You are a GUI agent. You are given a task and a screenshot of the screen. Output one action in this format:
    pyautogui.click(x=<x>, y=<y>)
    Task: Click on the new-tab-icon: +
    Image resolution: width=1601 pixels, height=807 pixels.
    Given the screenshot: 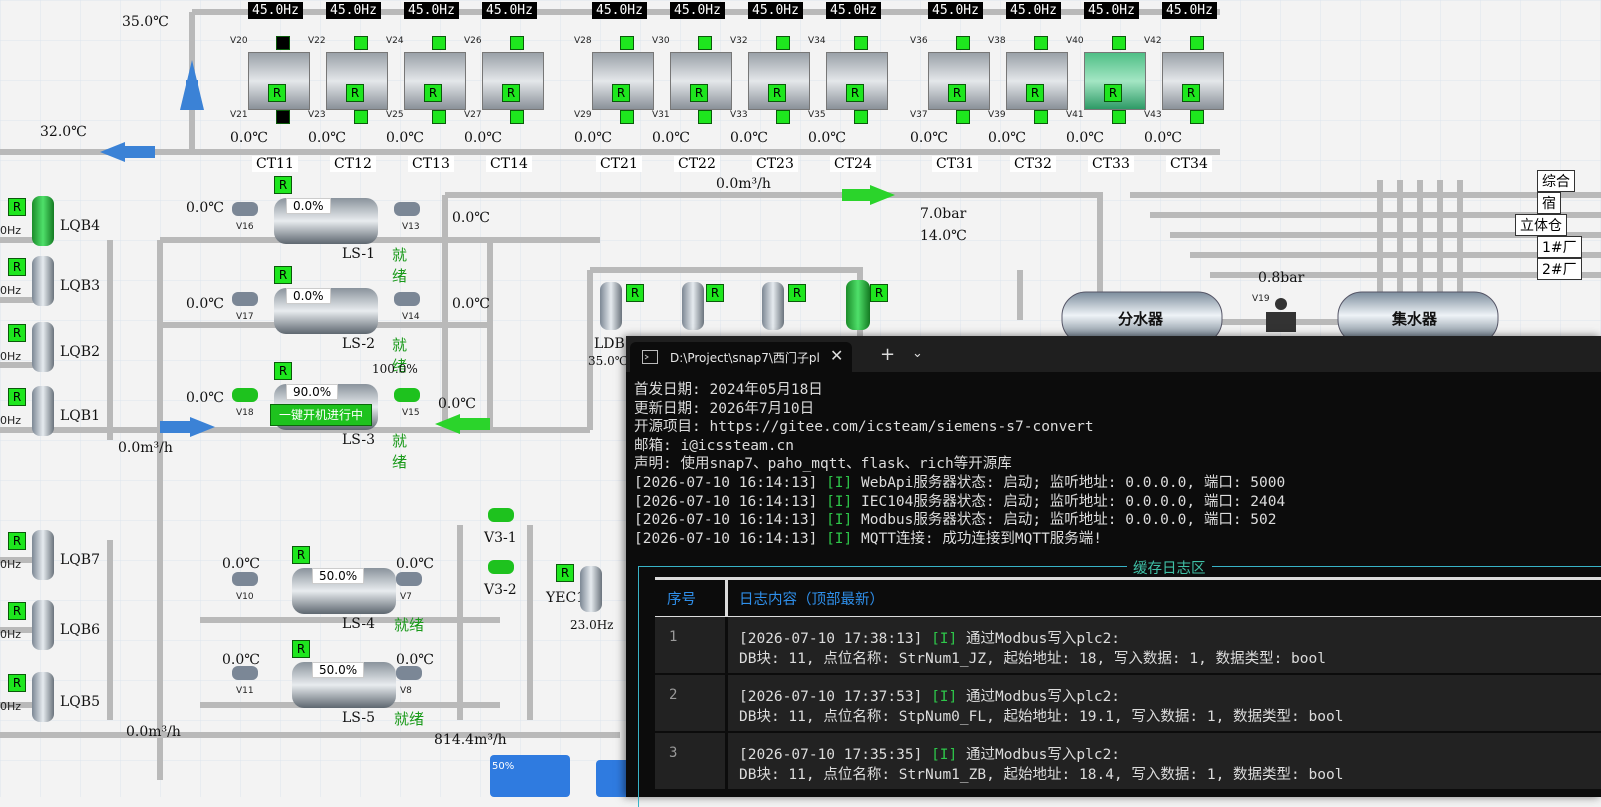 What is the action you would take?
    pyautogui.click(x=887, y=354)
    